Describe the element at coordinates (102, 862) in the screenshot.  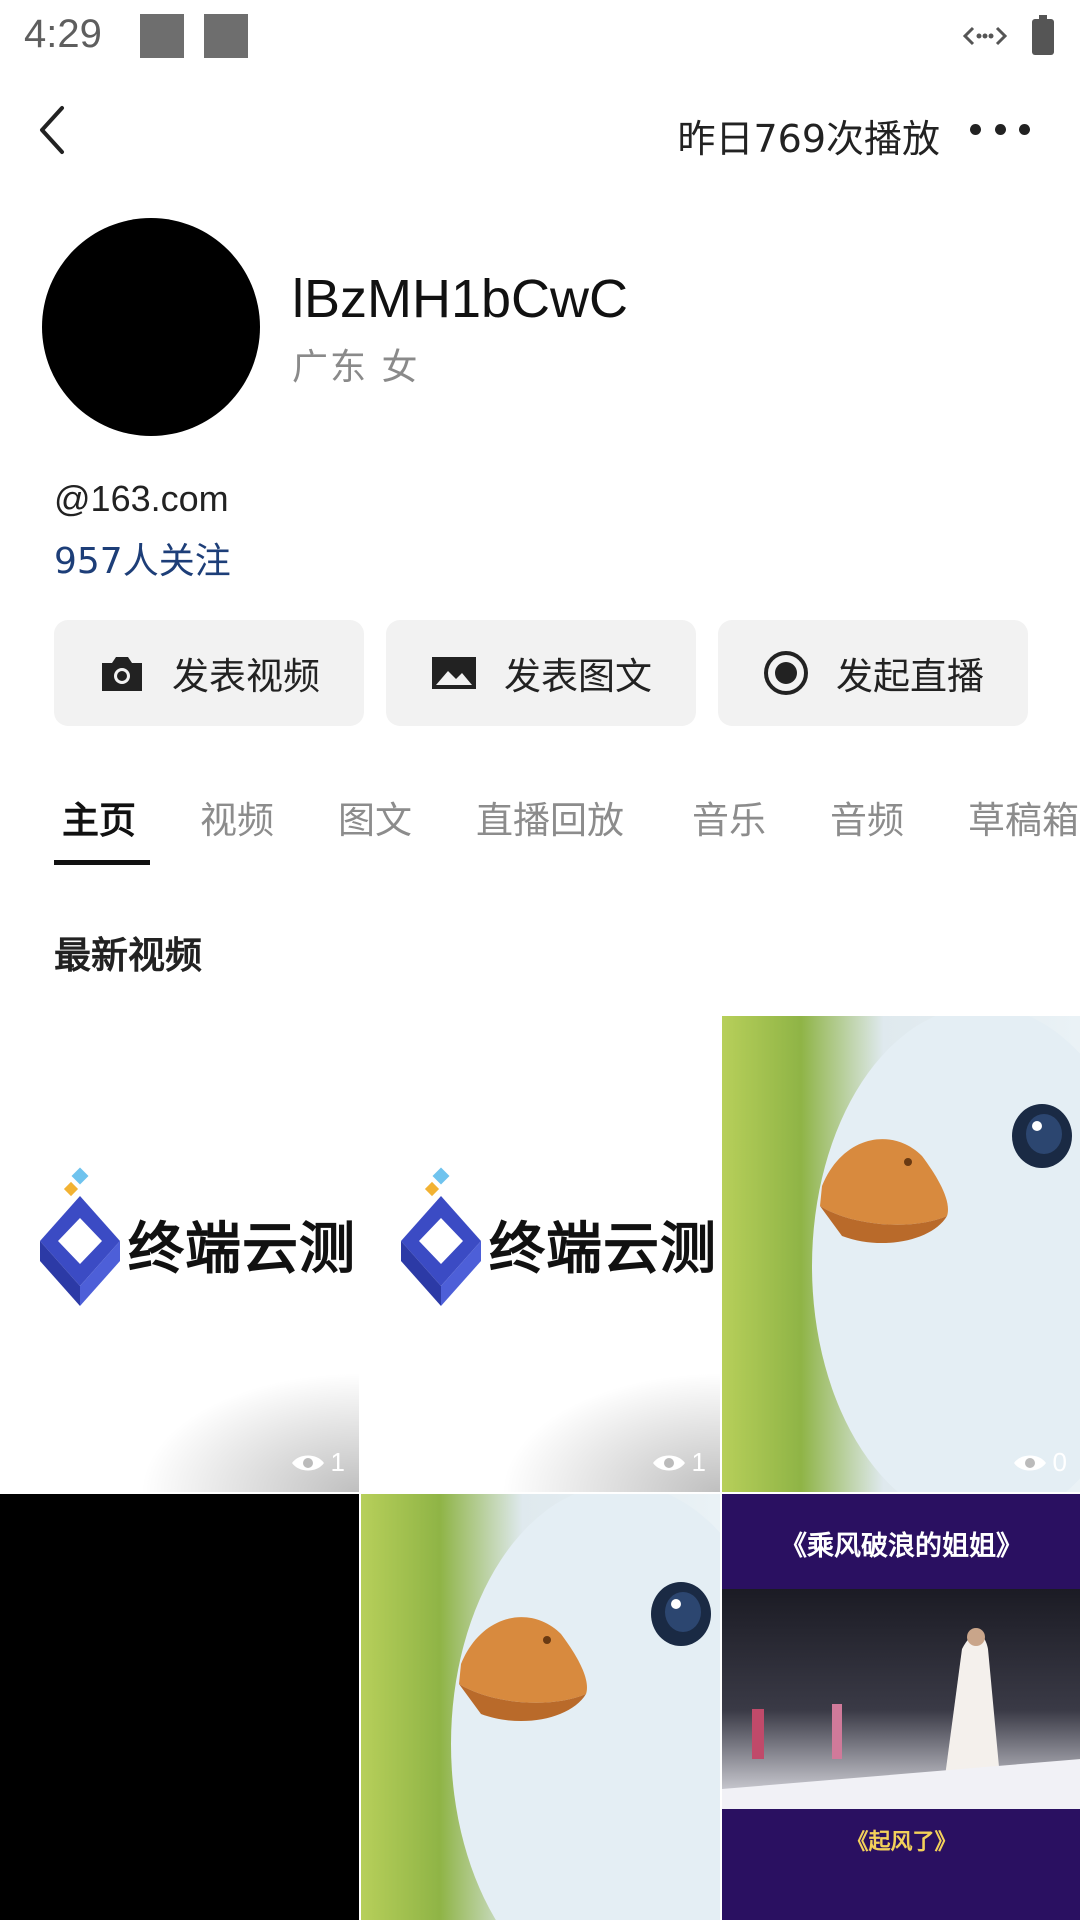
I see `active-tab-indicator` at that location.